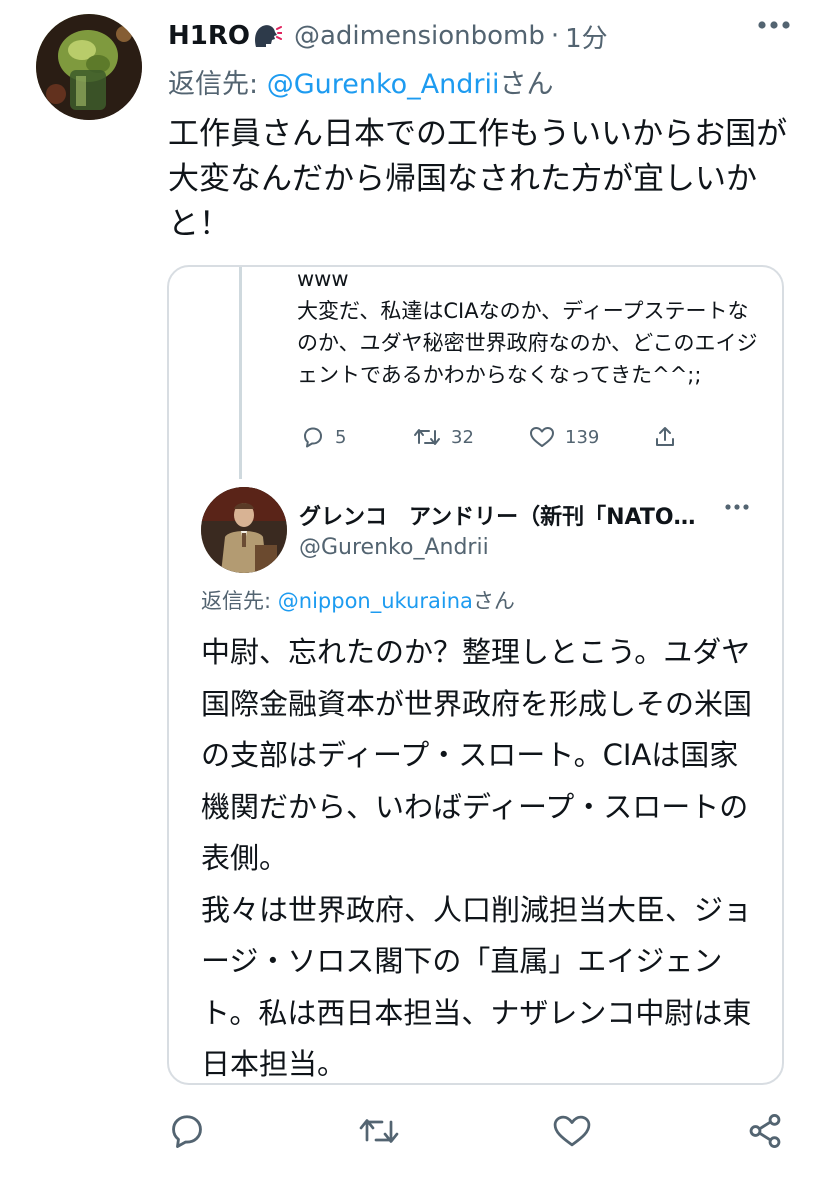 This screenshot has height=1200, width=821. I want to click on reply-button, so click(187, 1131).